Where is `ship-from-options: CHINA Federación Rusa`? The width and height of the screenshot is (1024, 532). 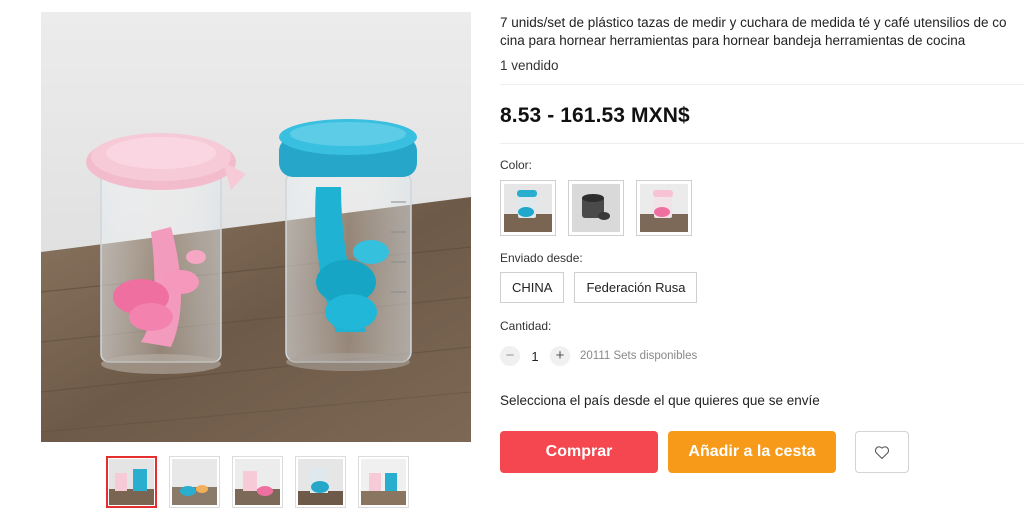 ship-from-options: CHINA Federación Rusa is located at coordinates (599, 287).